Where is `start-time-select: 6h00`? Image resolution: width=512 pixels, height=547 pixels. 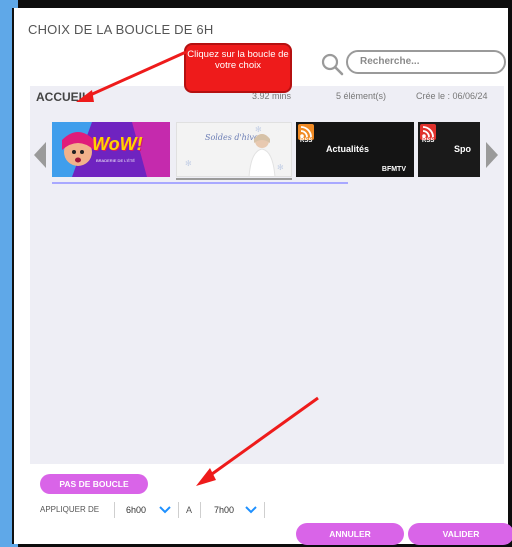 start-time-select: 6h00 is located at coordinates (136, 510).